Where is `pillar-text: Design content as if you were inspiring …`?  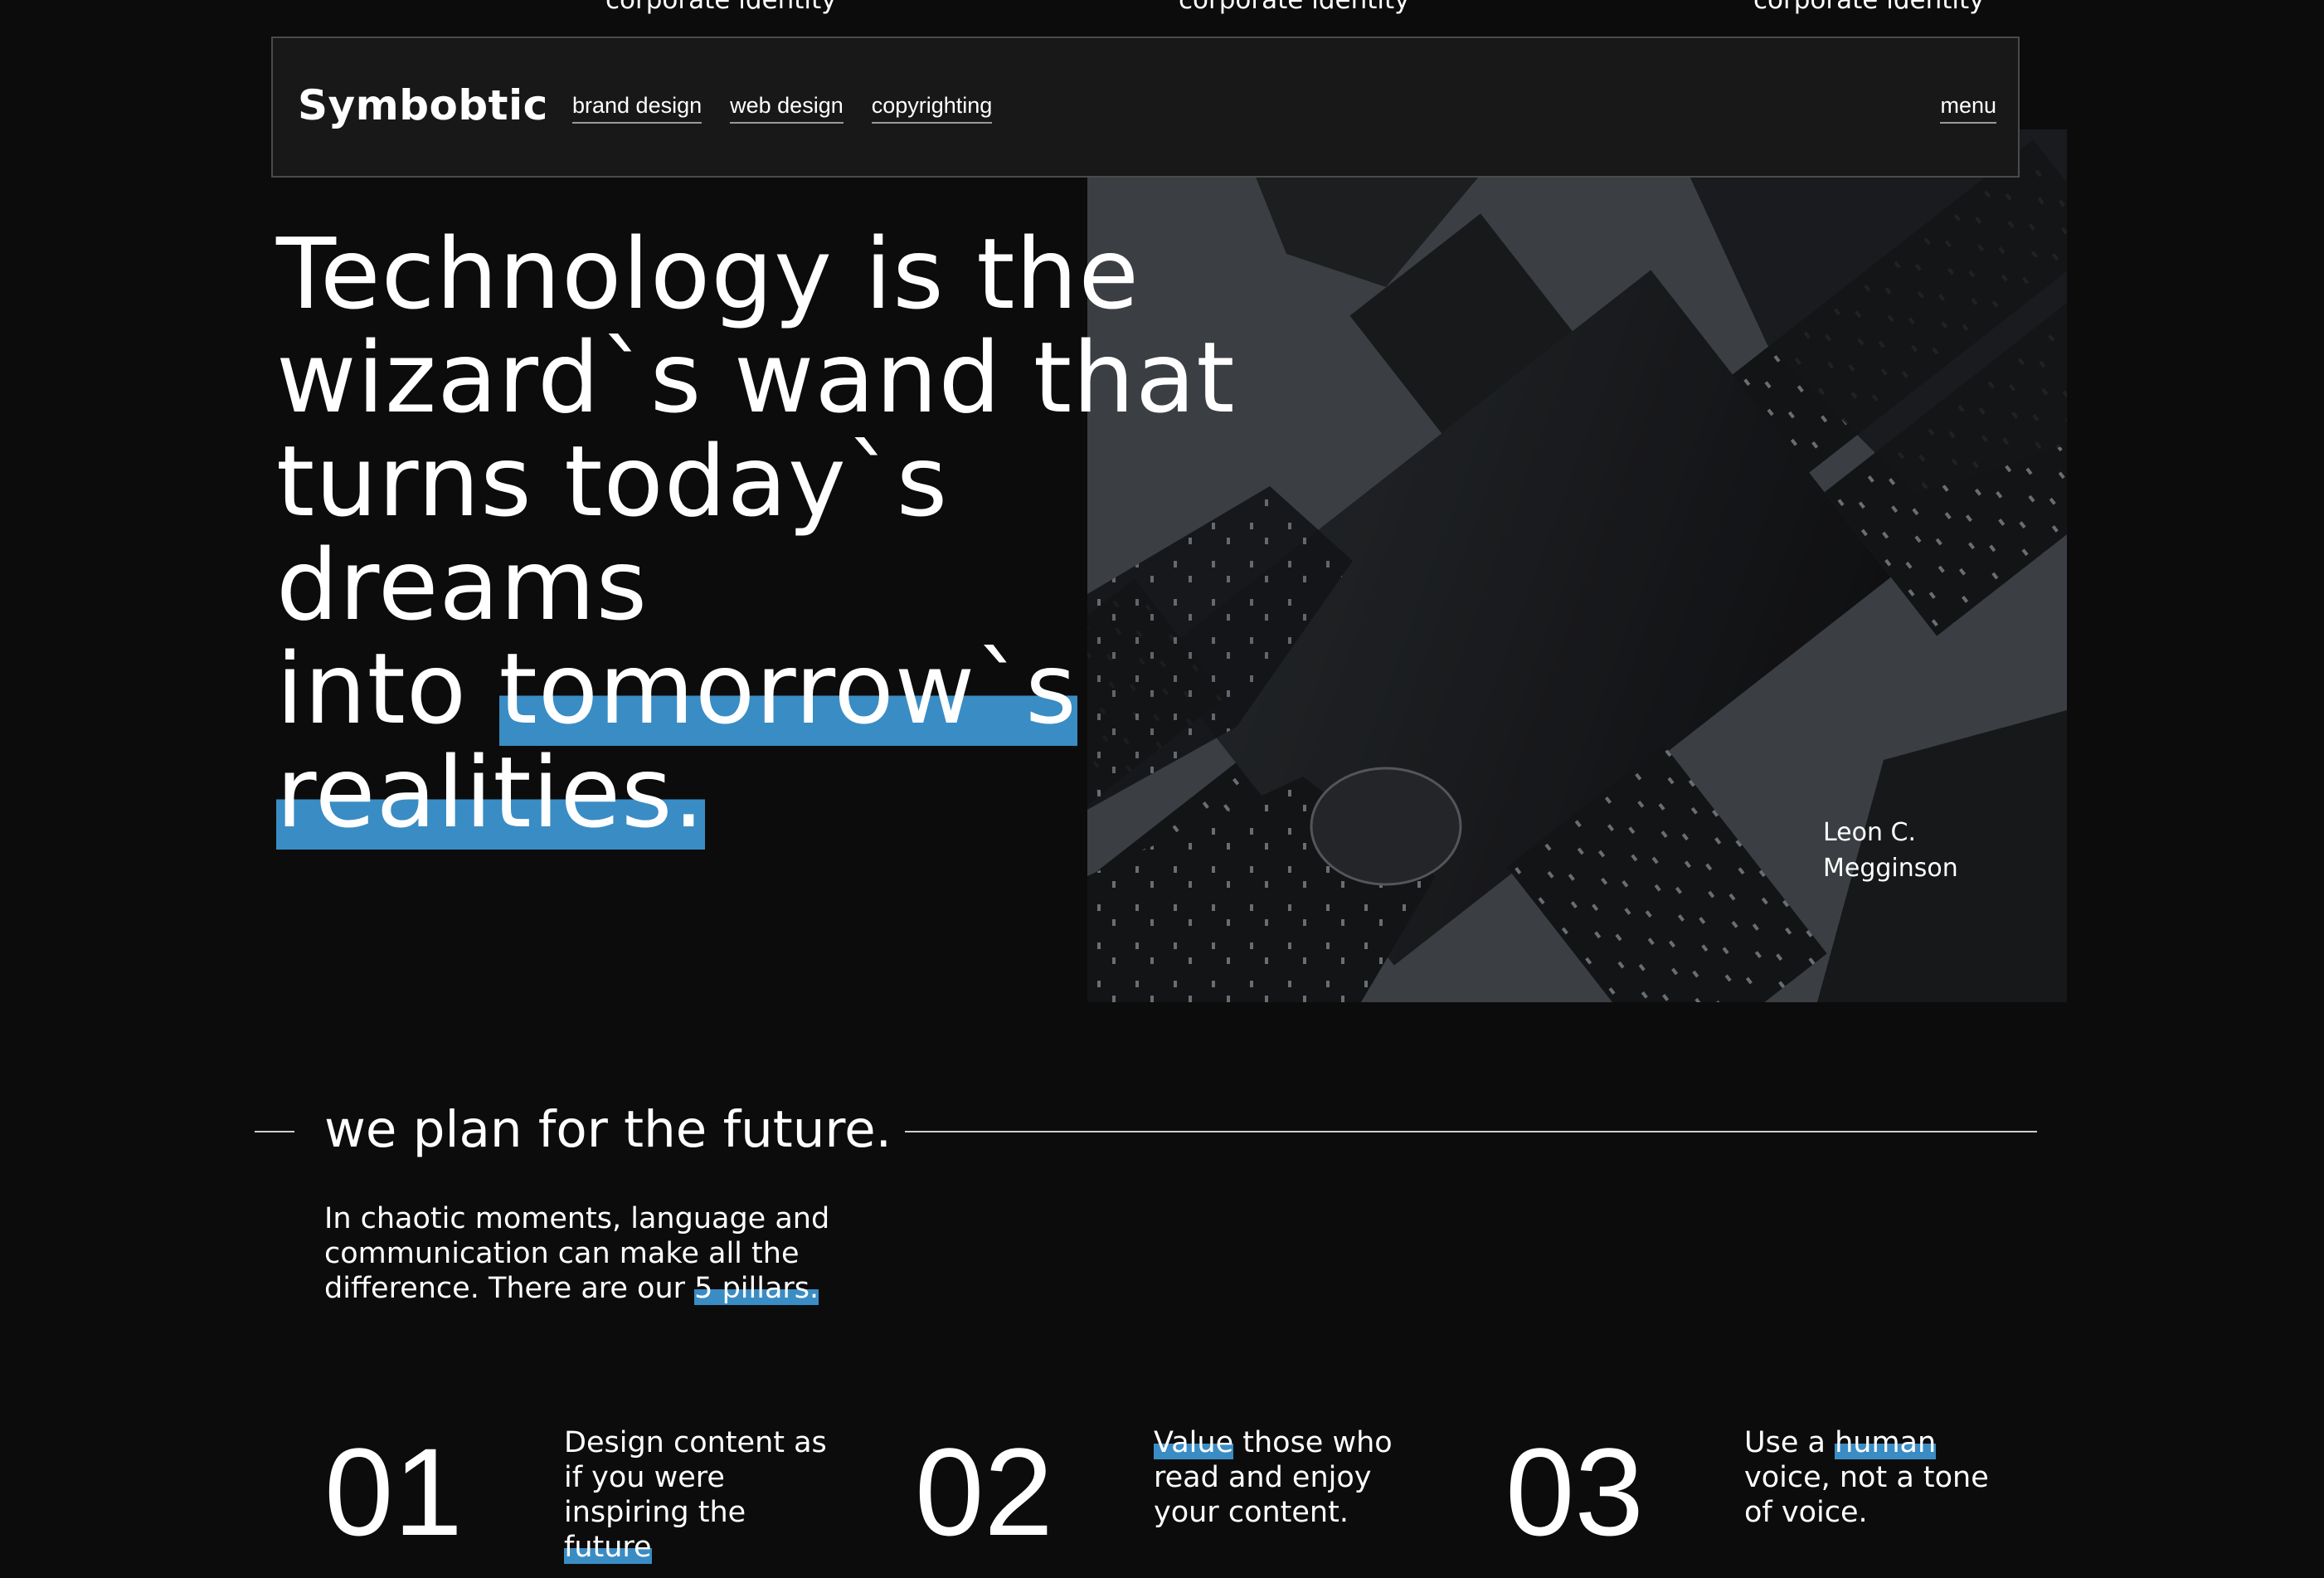 pillar-text: Design content as if you were inspiring … is located at coordinates (696, 1495).